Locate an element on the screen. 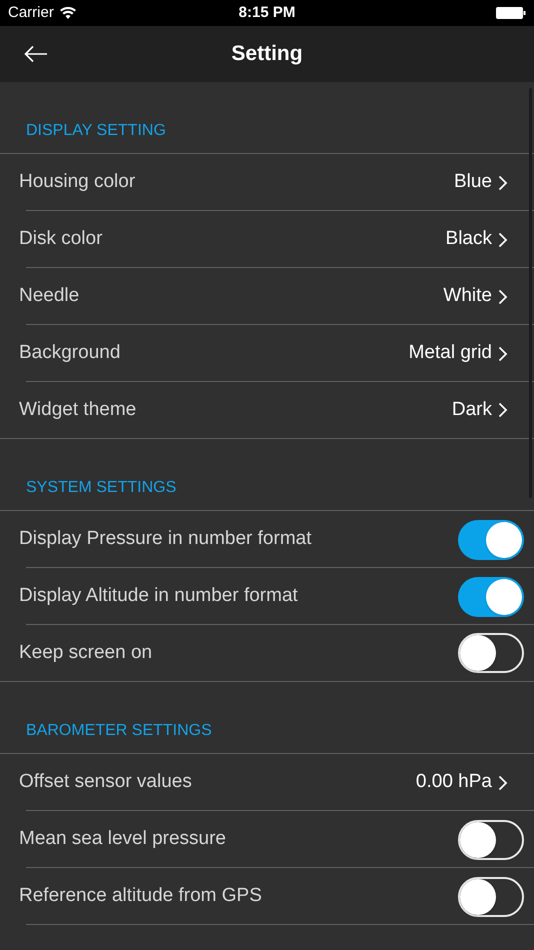  row-value: White is located at coordinates (467, 296).